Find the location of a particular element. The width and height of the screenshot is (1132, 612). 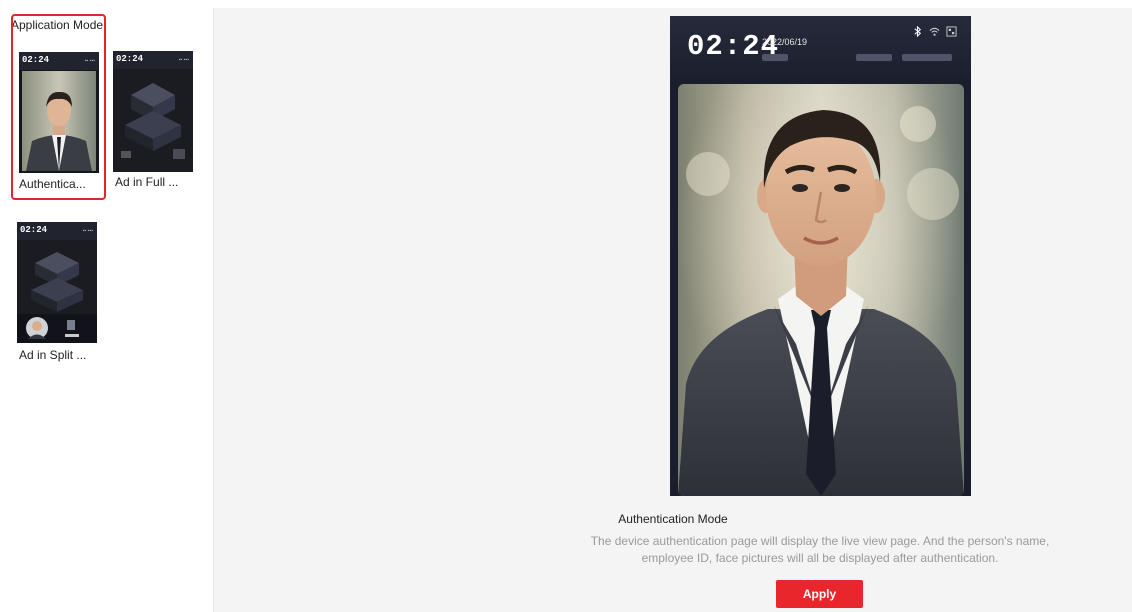

mode-title: Authentication Mode is located at coordinates (673, 519).